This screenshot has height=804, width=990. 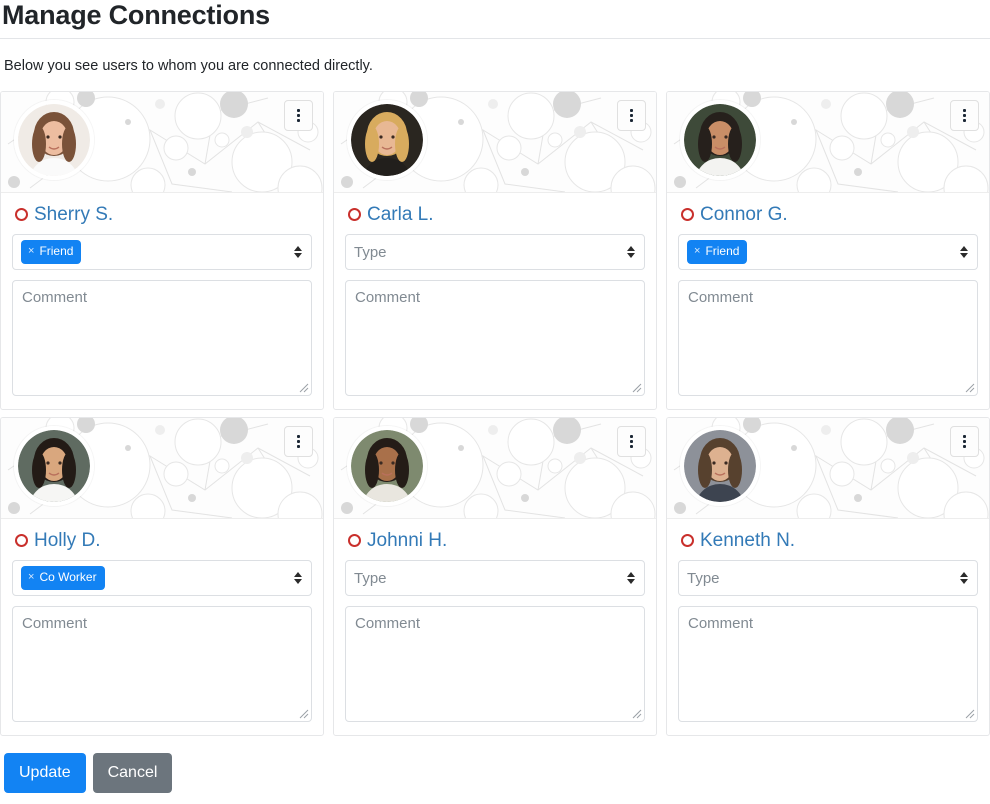 I want to click on person-name-link: Holly D., so click(x=67, y=540).